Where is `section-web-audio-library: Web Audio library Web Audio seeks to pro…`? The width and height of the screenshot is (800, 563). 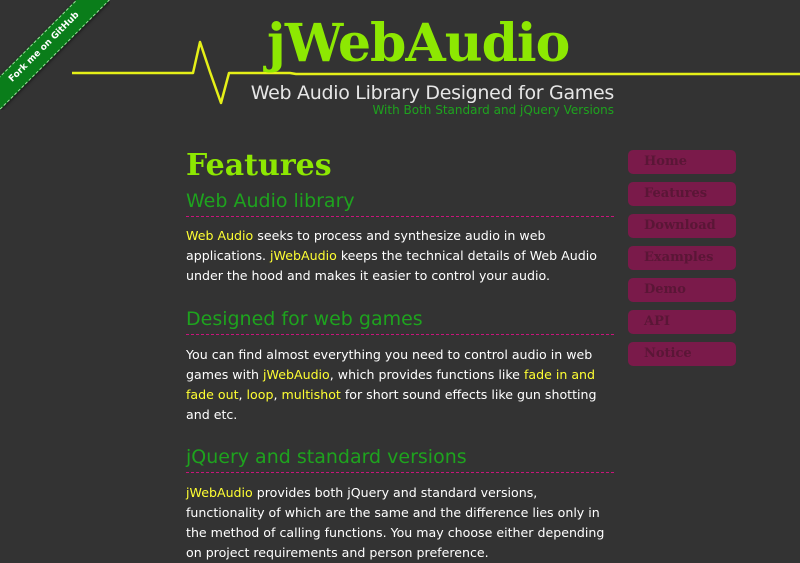 section-web-audio-library: Web Audio library Web Audio seeks to pro… is located at coordinates (400, 237).